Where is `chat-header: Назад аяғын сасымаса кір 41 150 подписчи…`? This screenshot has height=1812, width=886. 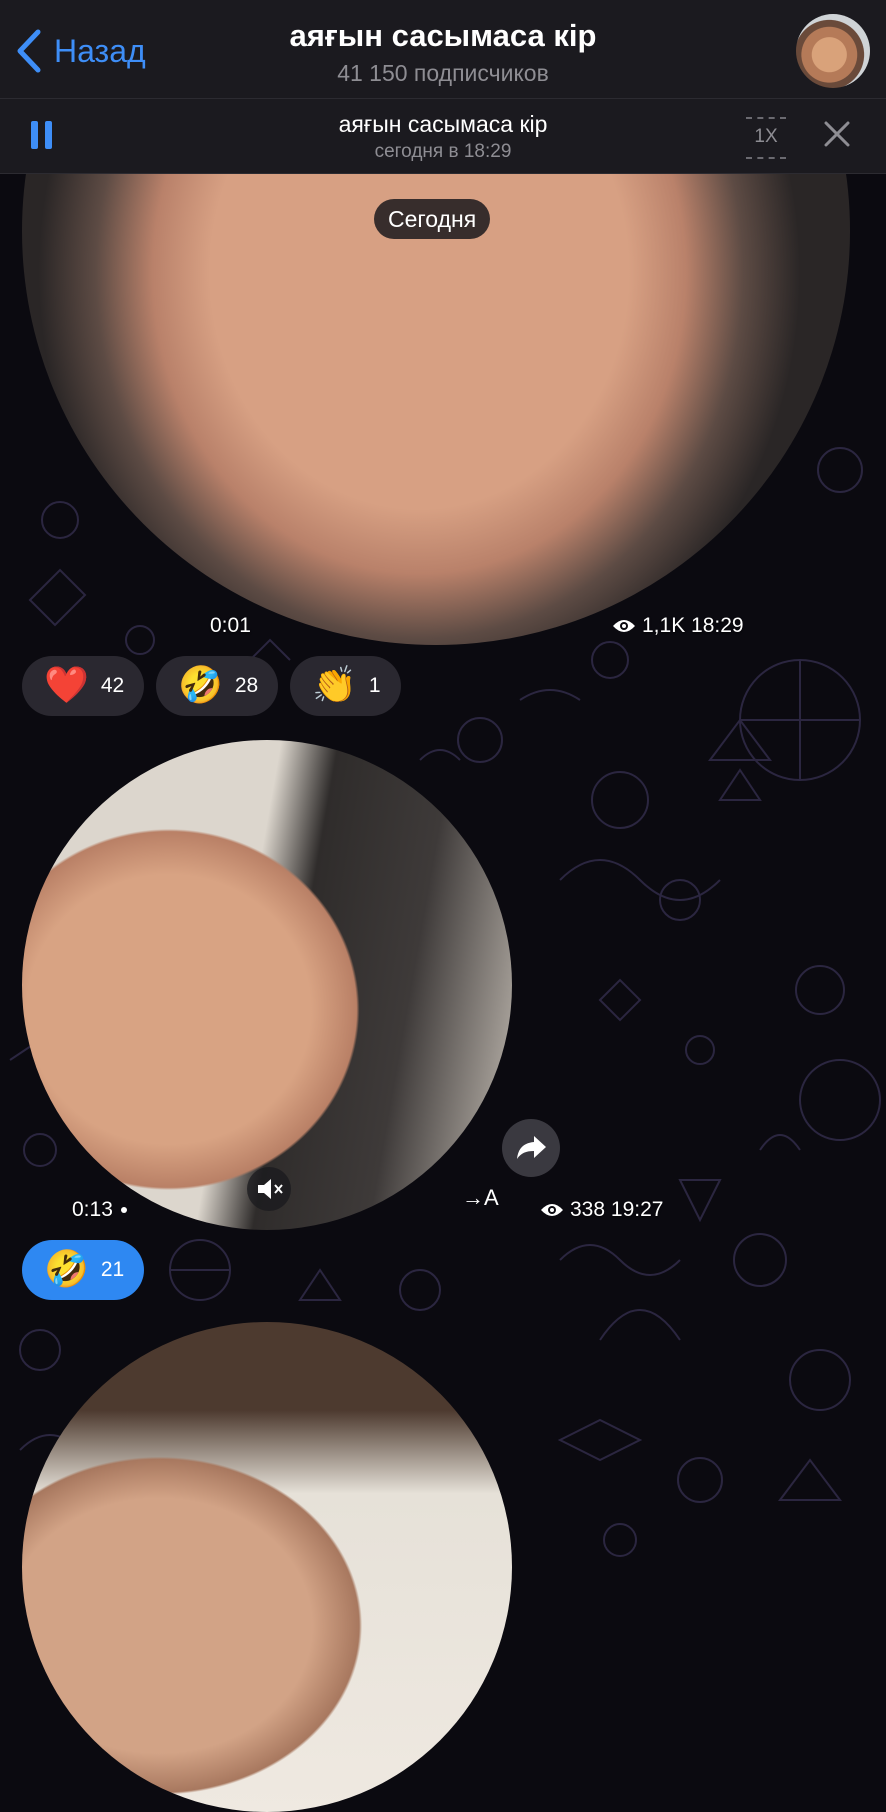
chat-header: Назад аяғын сасымаса кір 41 150 подписчи… is located at coordinates (443, 49).